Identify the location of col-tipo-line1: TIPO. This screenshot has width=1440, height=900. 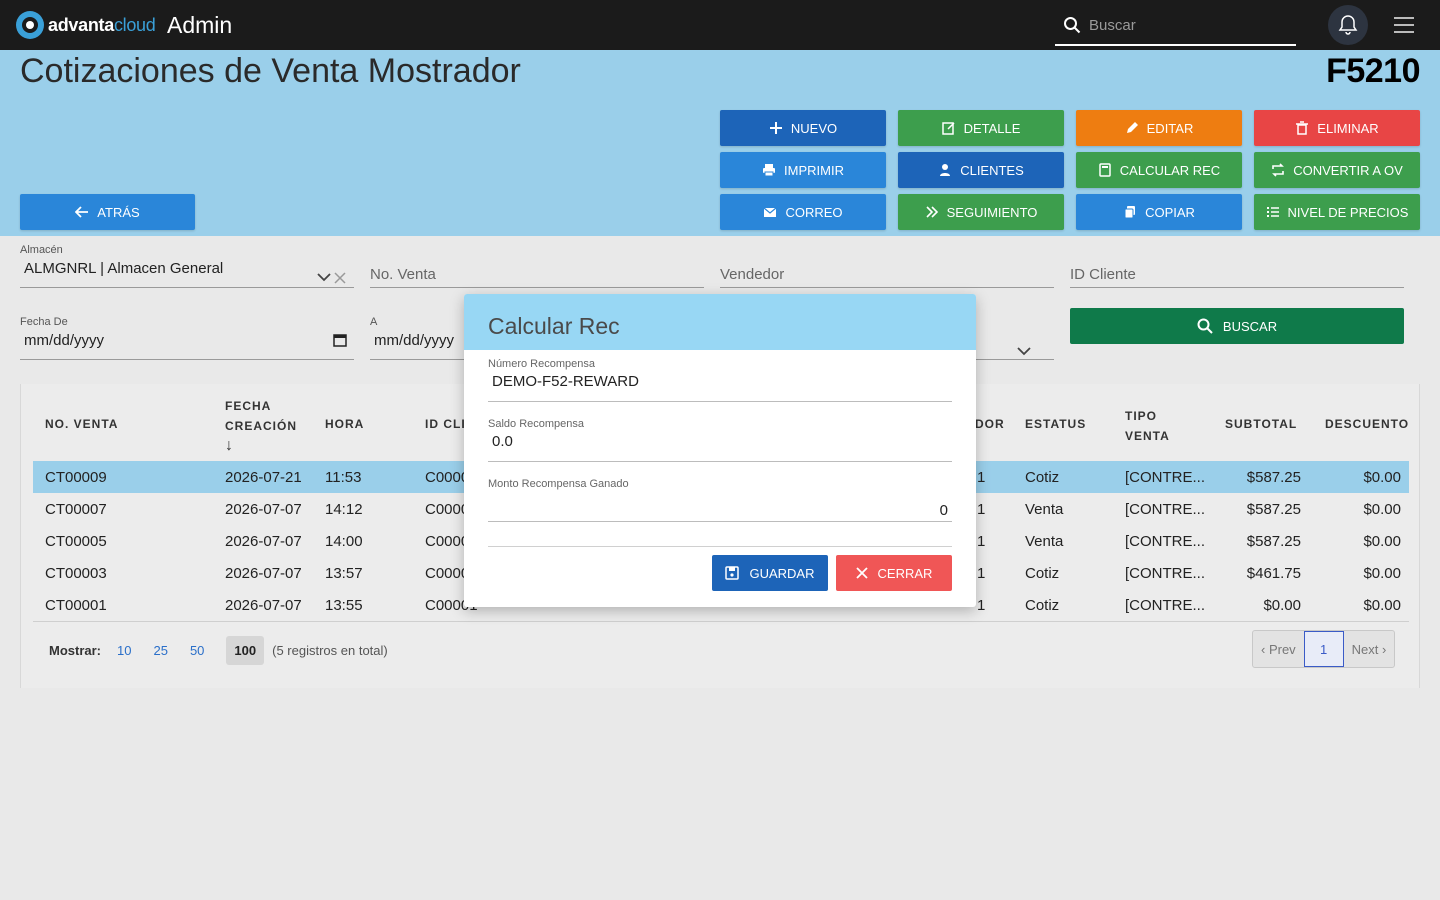
(1141, 416).